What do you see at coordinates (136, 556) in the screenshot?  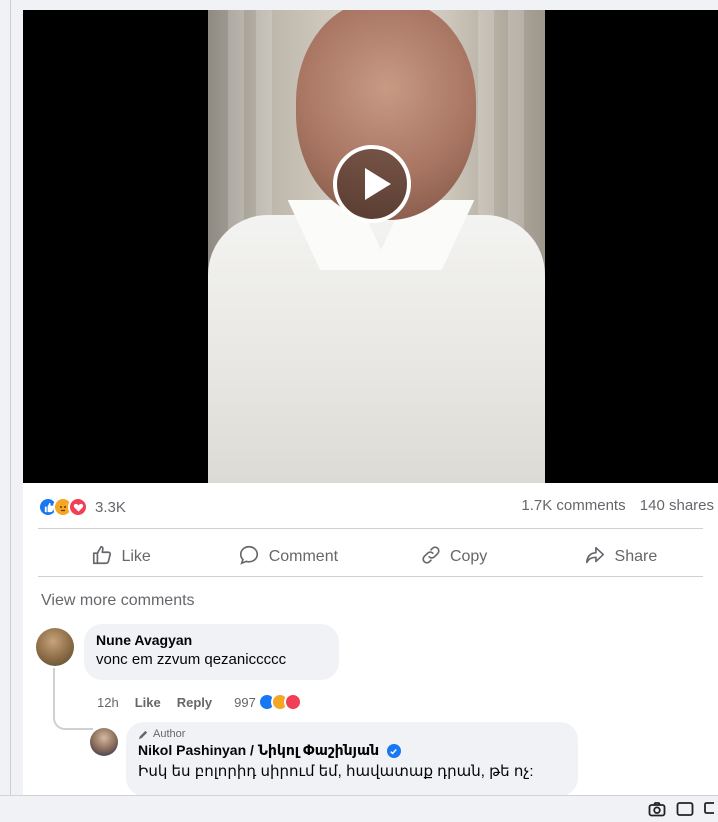 I see `like-label: Like` at bounding box center [136, 556].